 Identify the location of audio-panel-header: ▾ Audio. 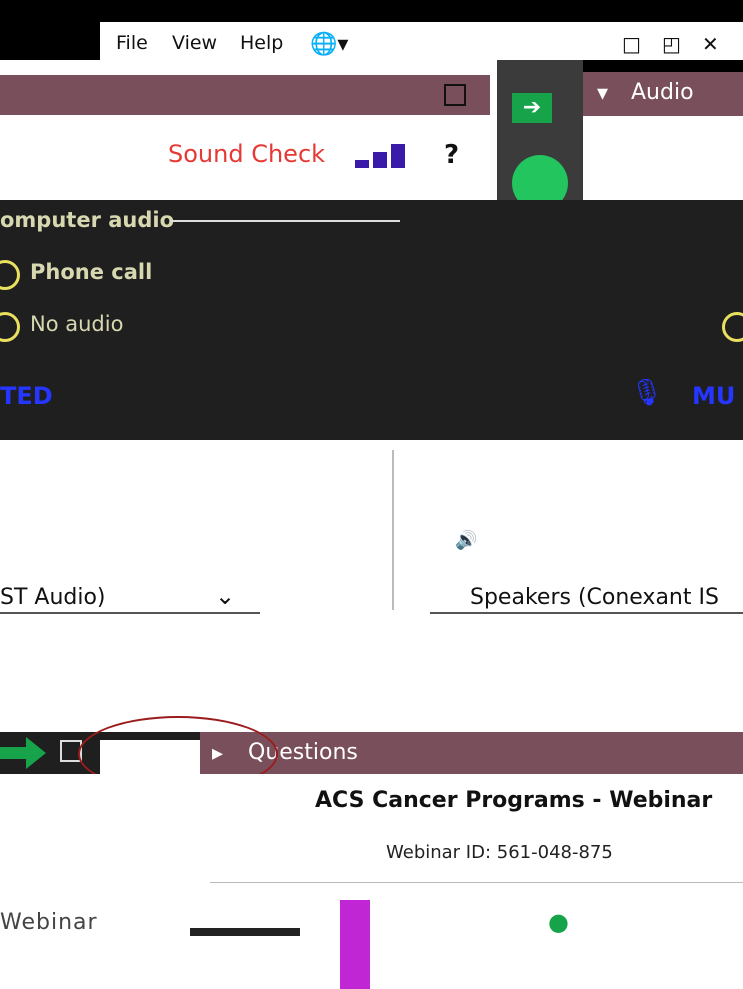
(663, 94).